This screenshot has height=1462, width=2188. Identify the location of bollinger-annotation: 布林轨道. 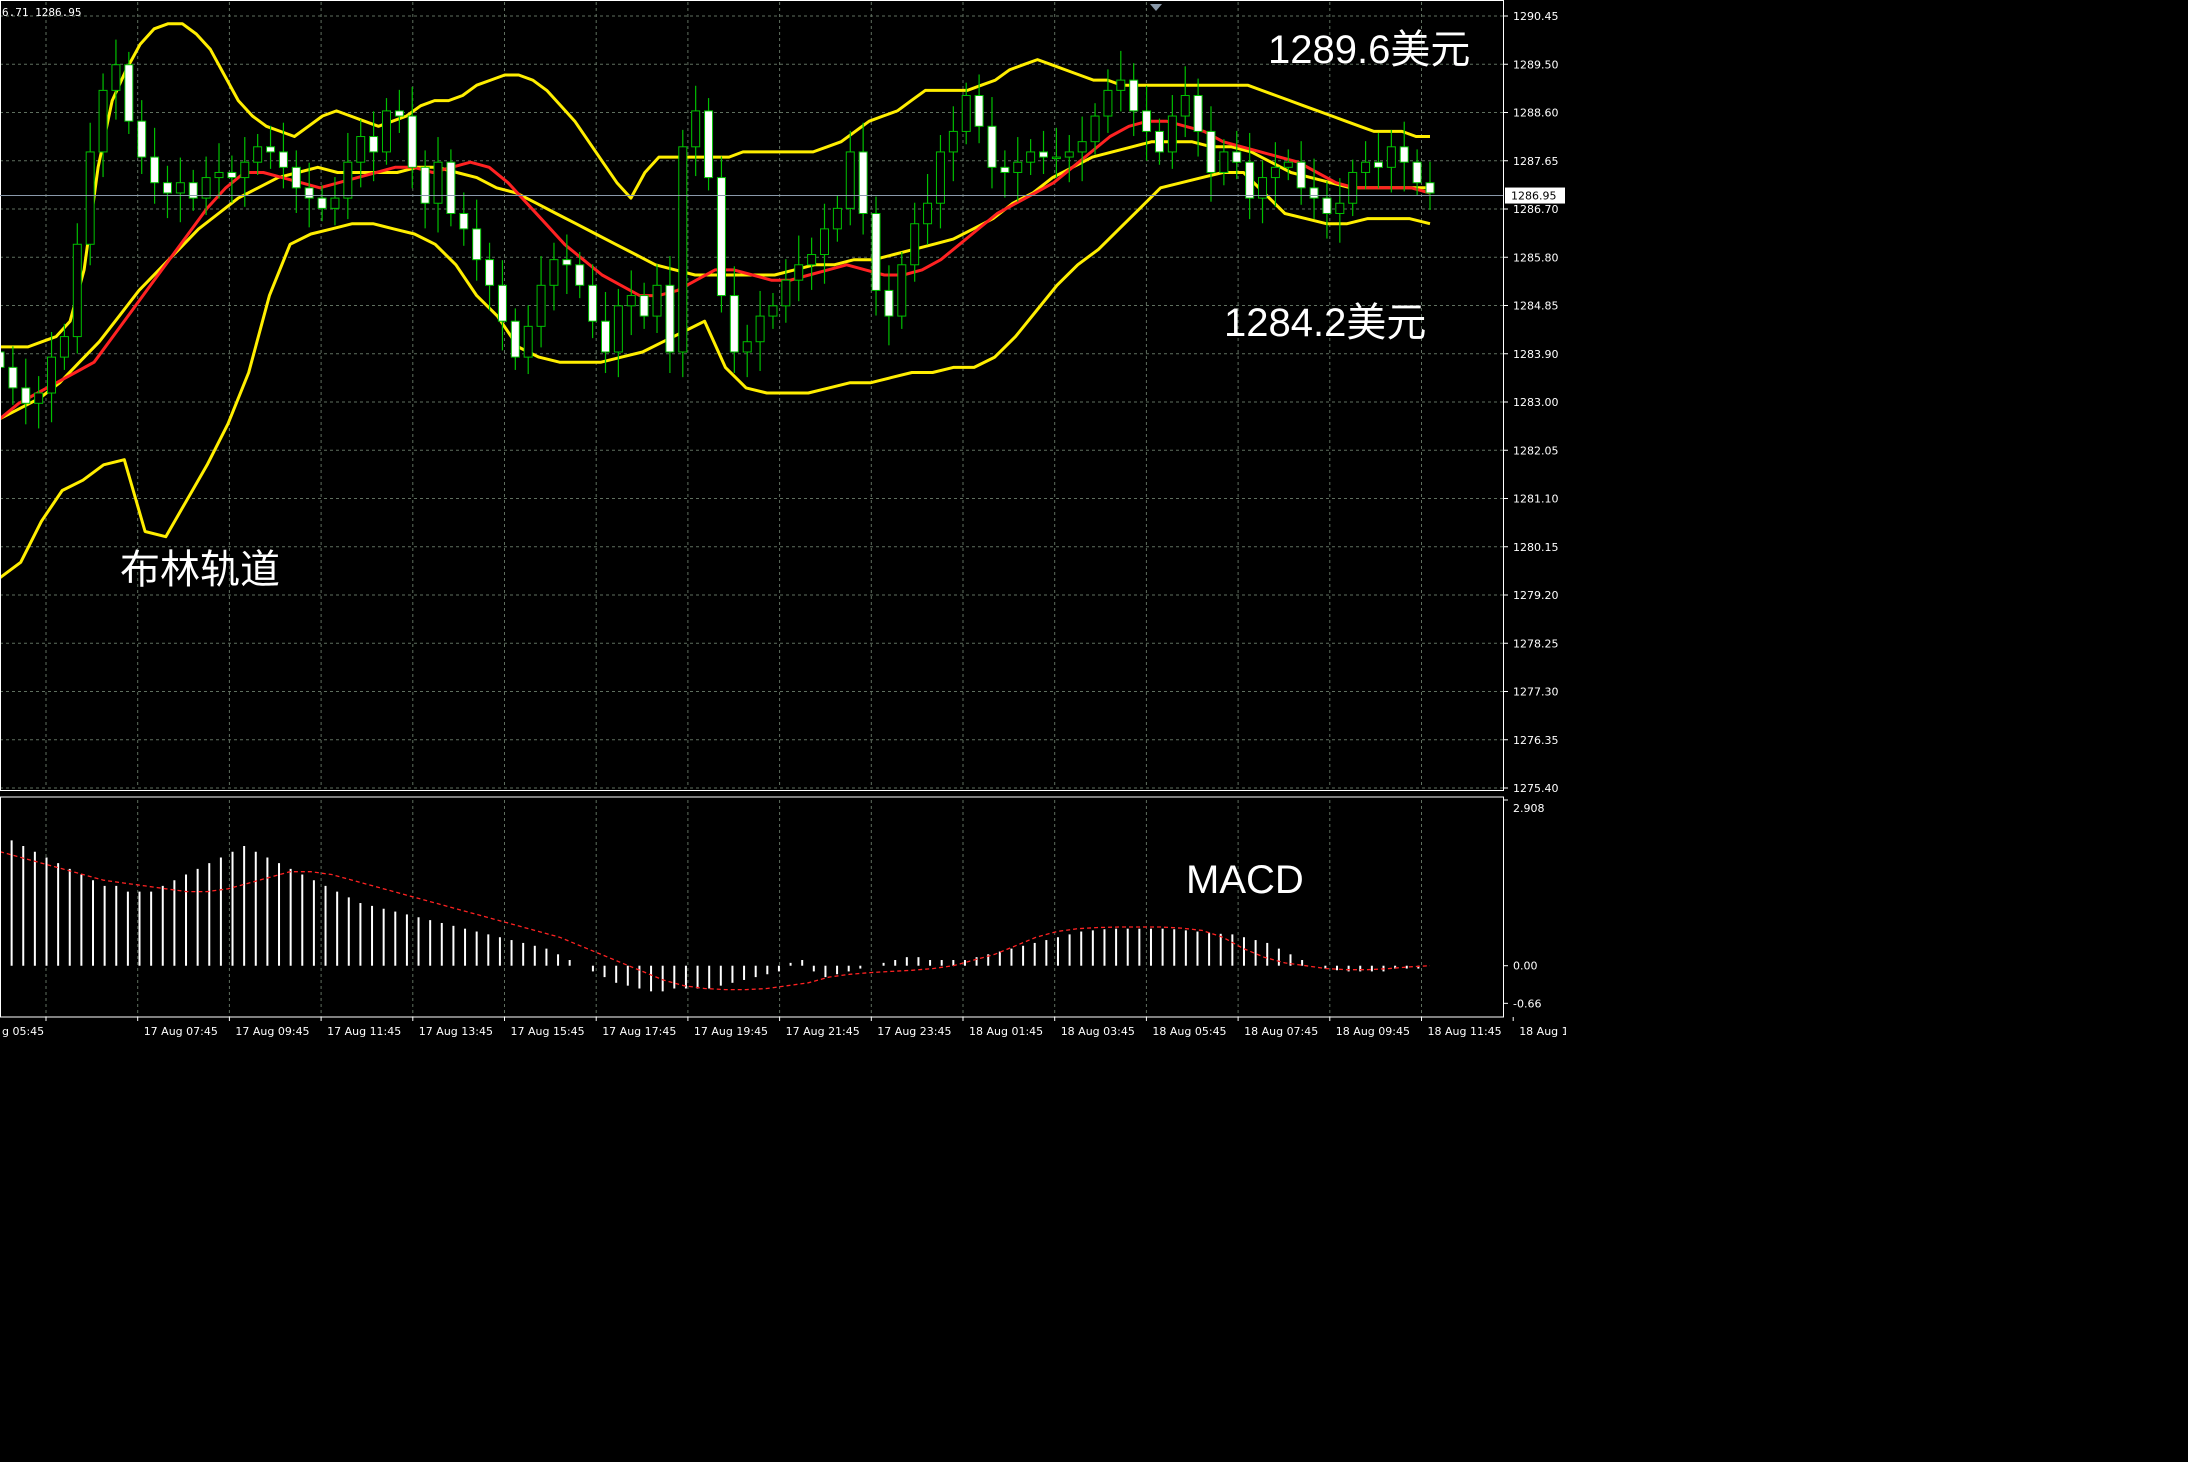
(200, 570).